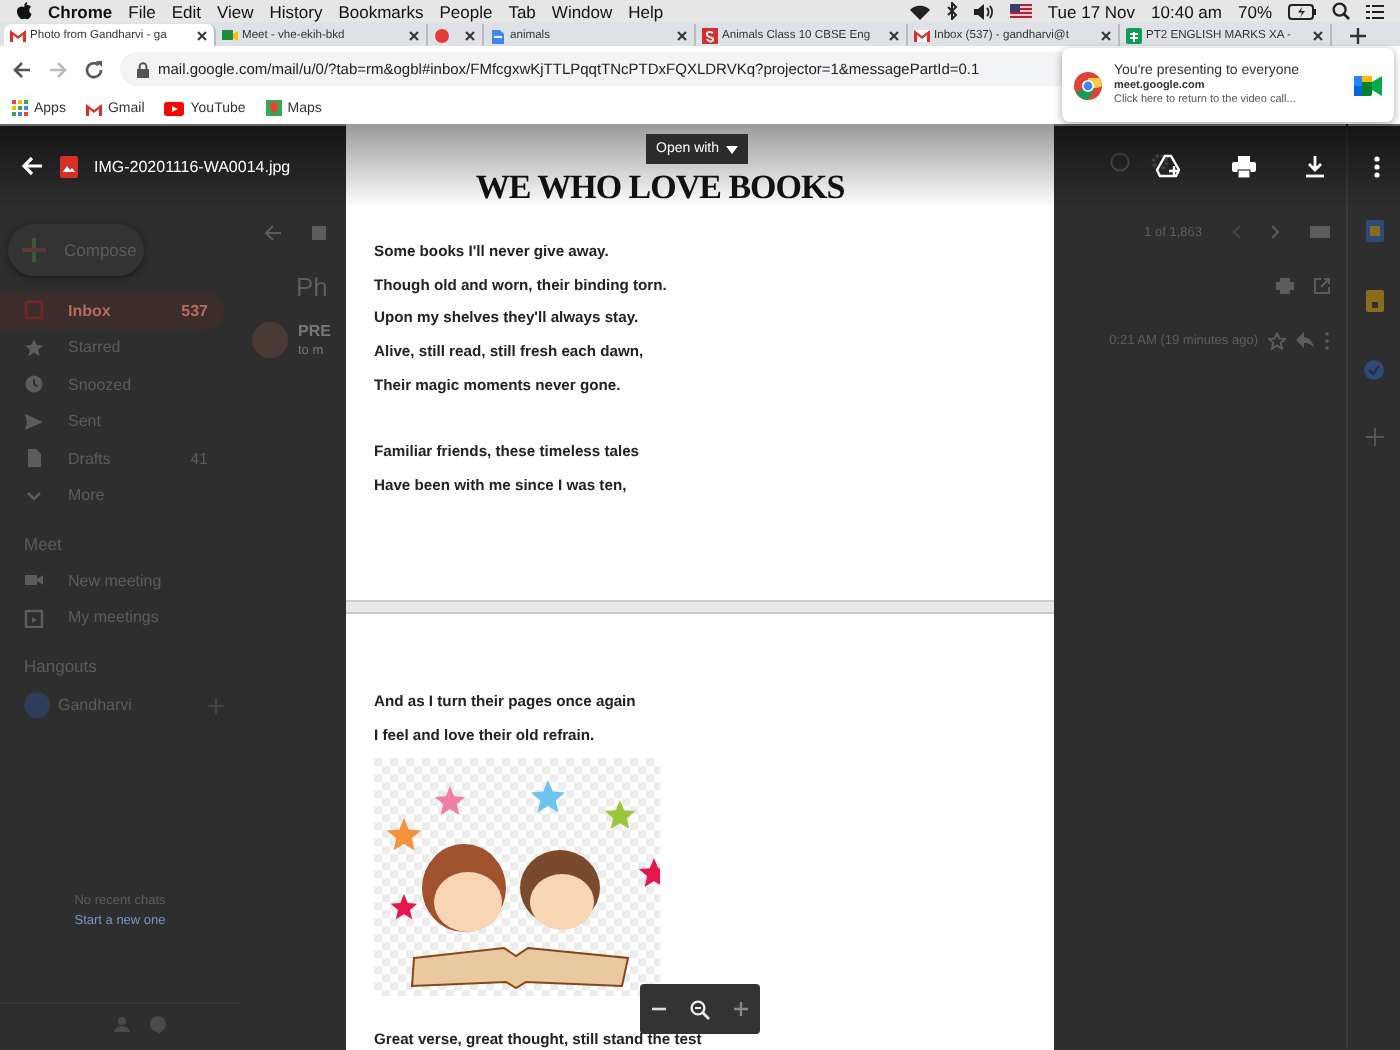  Describe the element at coordinates (22, 69) in the screenshot. I see `back-icon` at that location.